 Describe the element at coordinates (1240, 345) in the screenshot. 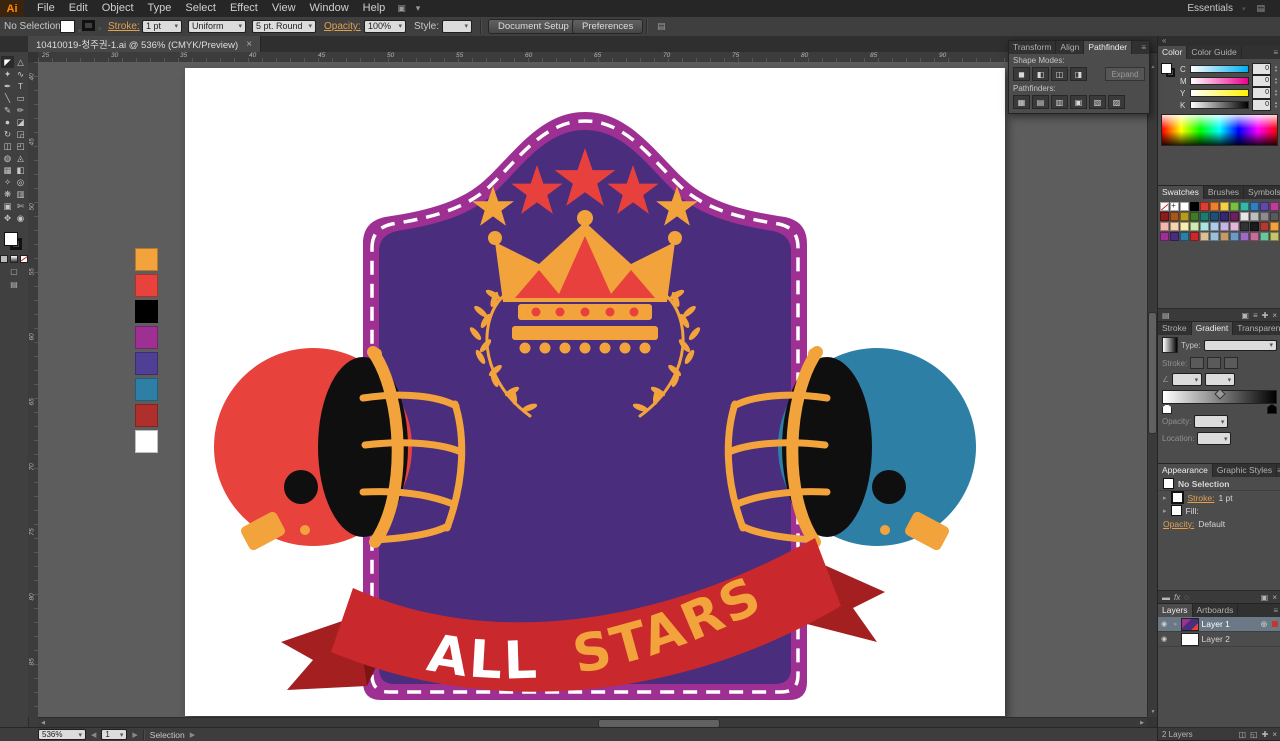

I see `gradient-type-select: ▾` at that location.